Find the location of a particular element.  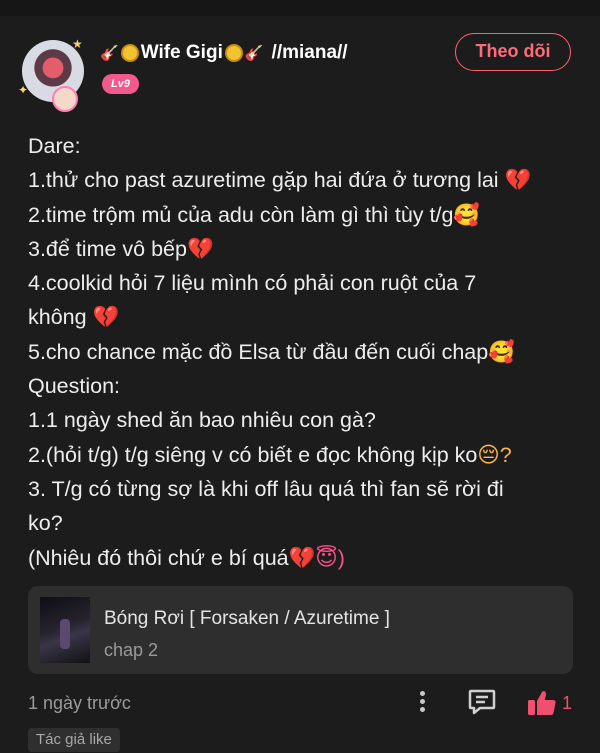

chapter-label: chap 2 is located at coordinates (131, 650).